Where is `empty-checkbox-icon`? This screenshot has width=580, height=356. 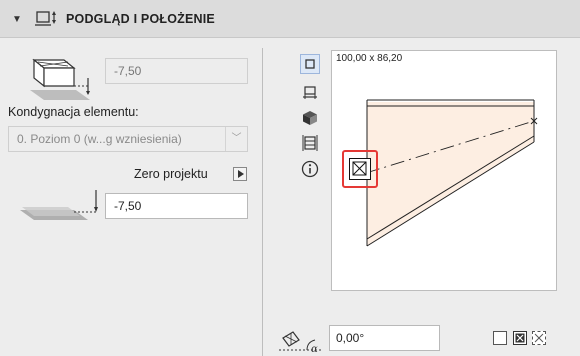
empty-checkbox-icon is located at coordinates (500, 338).